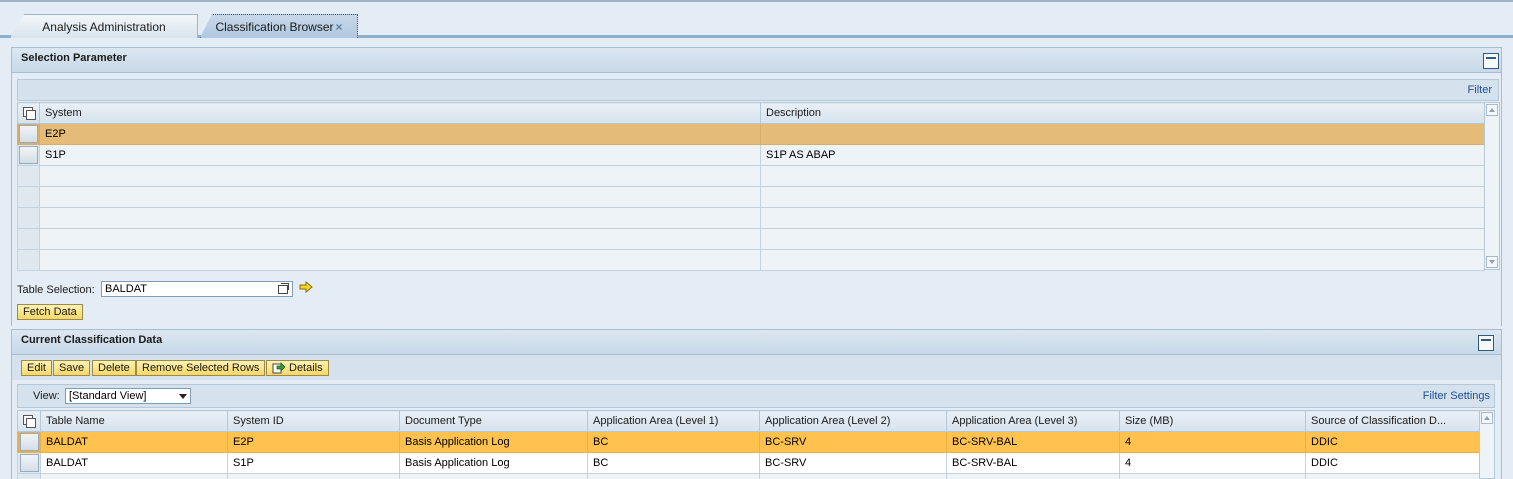 Image resolution: width=1513 pixels, height=479 pixels. I want to click on system-table-scrollbar, so click(1492, 186).